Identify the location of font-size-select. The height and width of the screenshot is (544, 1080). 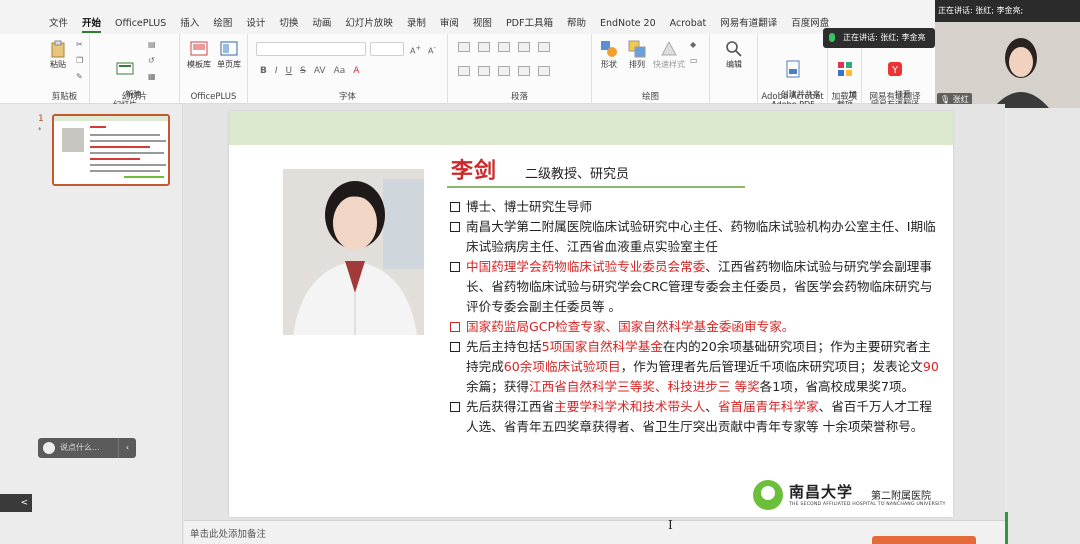
(387, 49).